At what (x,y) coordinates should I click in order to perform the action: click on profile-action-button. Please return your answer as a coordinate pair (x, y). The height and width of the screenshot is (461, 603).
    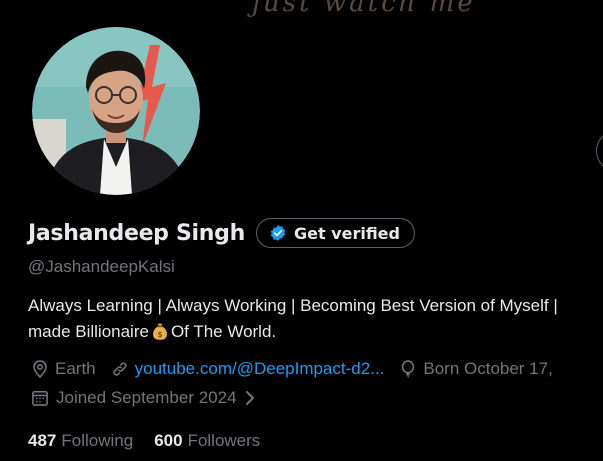
    Looking at the image, I should click on (599, 151).